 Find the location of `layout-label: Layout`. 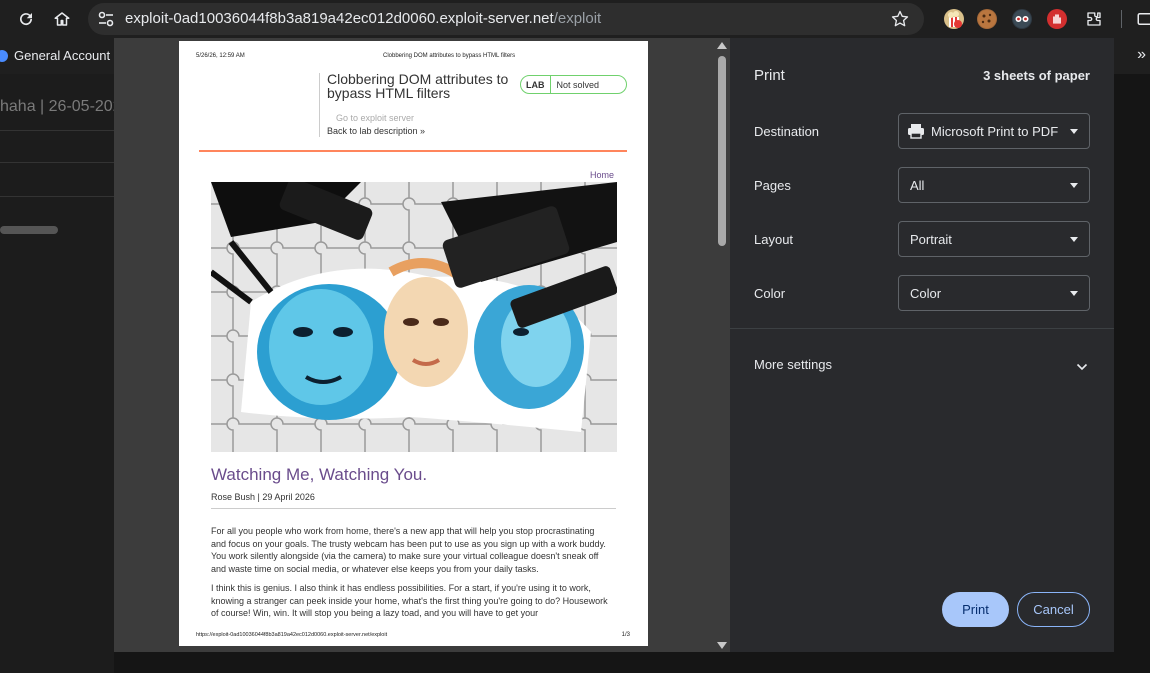

layout-label: Layout is located at coordinates (774, 239).